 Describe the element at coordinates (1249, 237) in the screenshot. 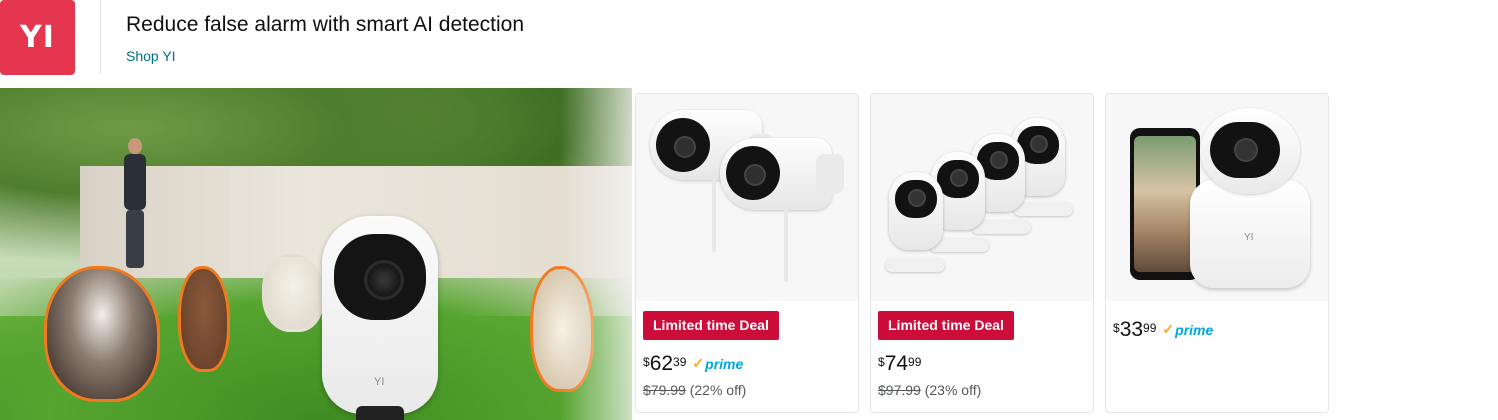

I see `product-mark: YI` at that location.